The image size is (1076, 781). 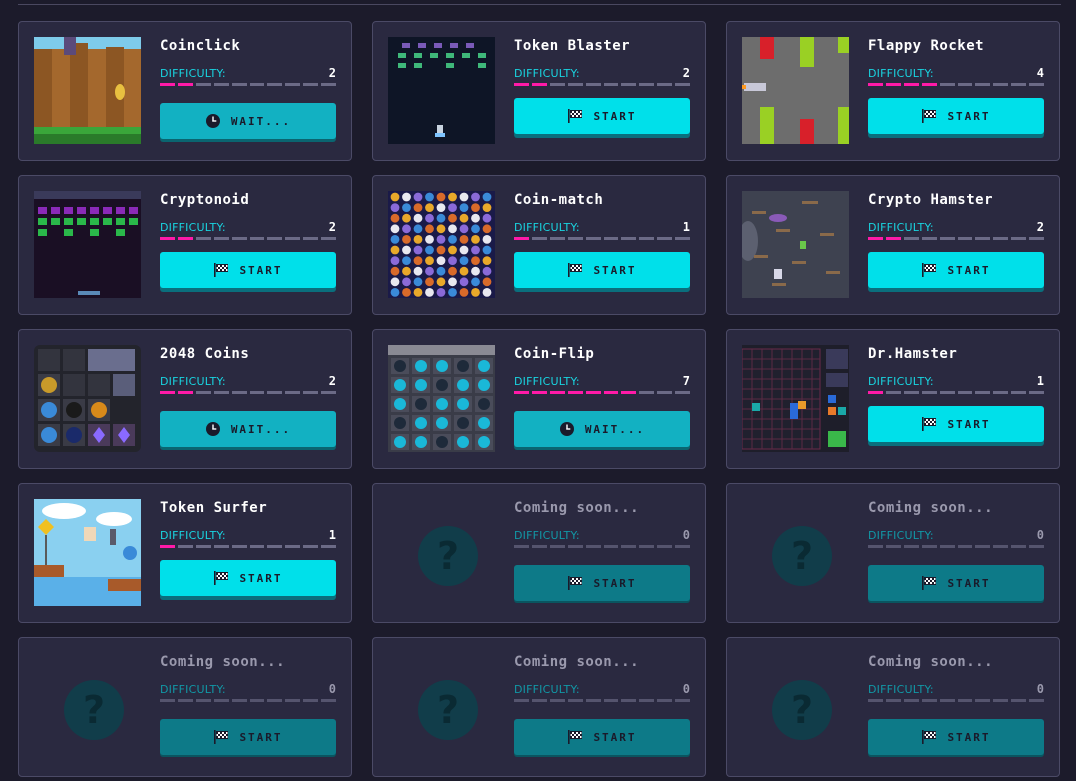 What do you see at coordinates (893, 91) in the screenshot?
I see `game-card-flappy-rocket: Flappy Rocket DIFFICULTY: 4 START` at bounding box center [893, 91].